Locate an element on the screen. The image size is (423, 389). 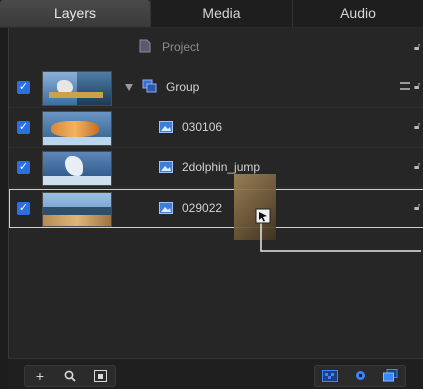
isolate-button is located at coordinates (100, 376).